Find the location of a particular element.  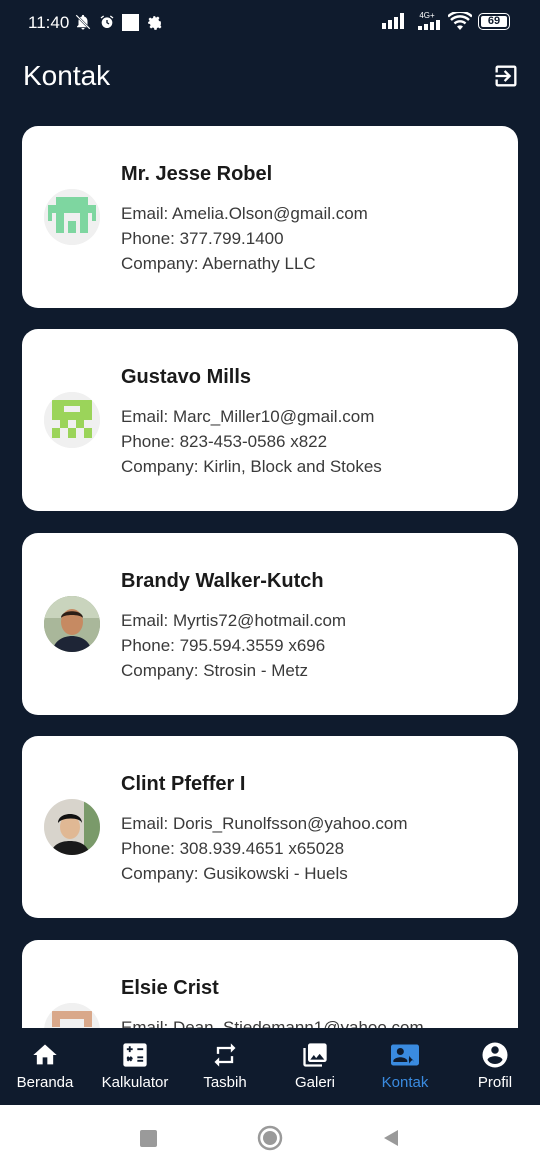

nav-item-beranda: Beranda is located at coordinates (45, 1066).